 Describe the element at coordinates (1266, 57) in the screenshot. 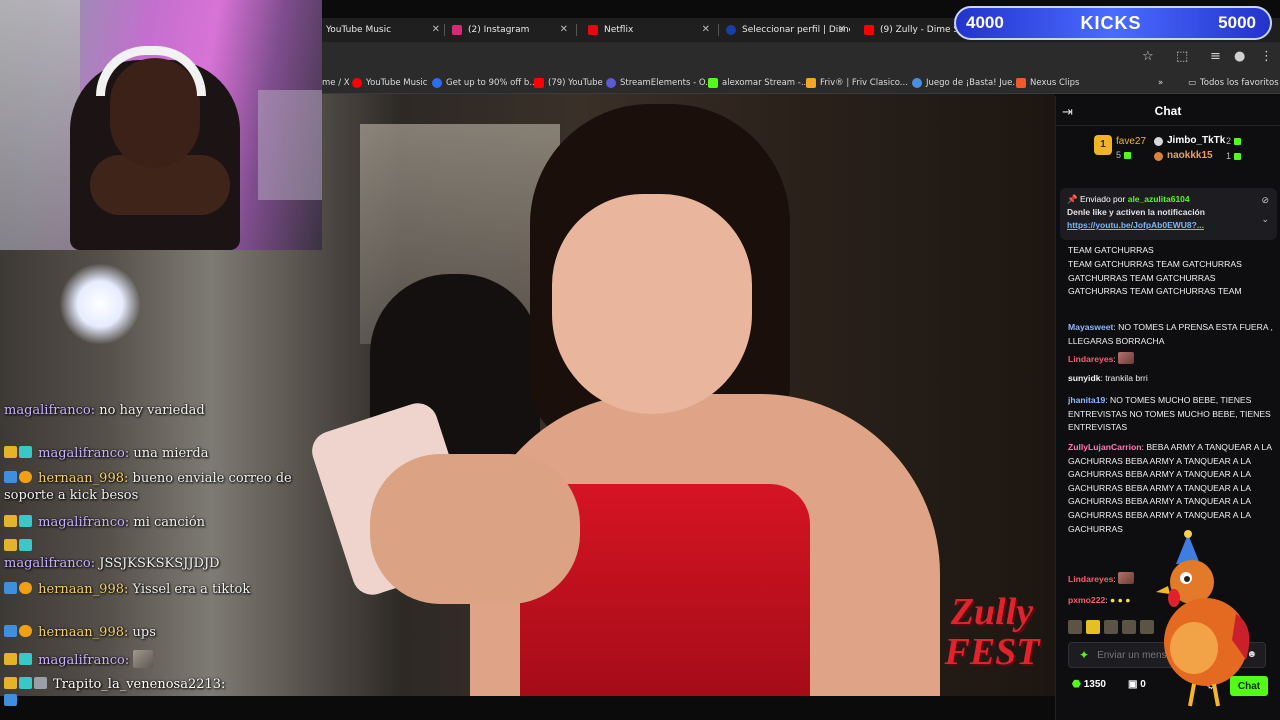

I see `more-icon: ⋮` at that location.